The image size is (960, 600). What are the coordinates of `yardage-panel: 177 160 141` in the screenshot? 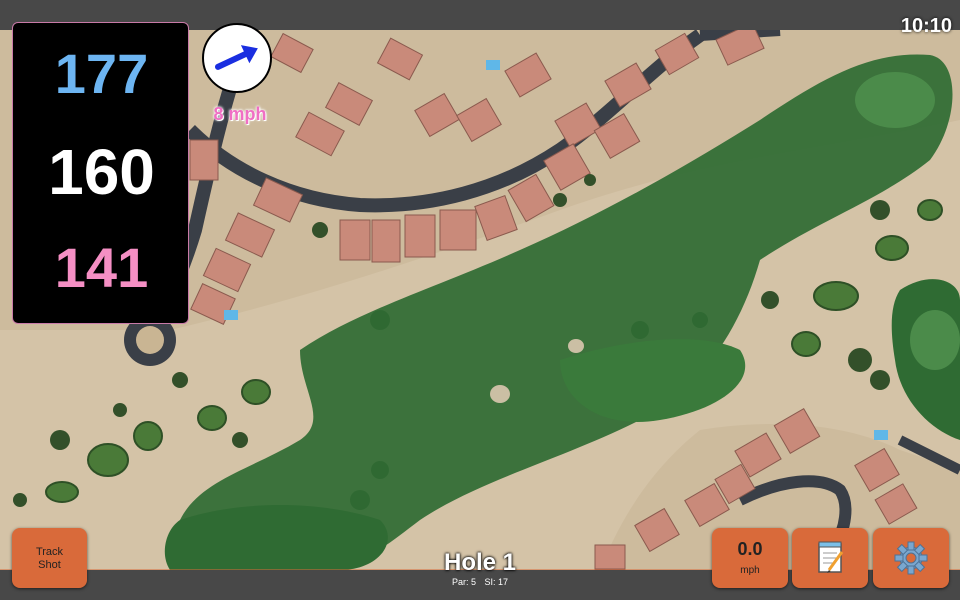 It's located at (100, 173).